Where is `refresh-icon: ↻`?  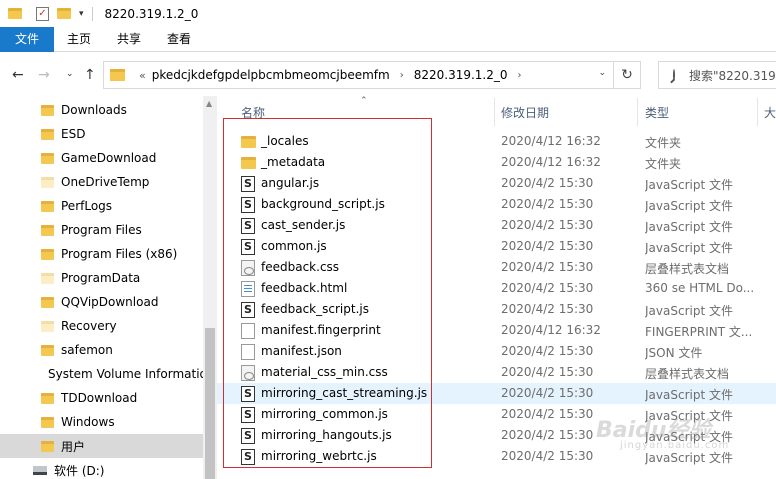
refresh-icon: ↻ is located at coordinates (626, 75).